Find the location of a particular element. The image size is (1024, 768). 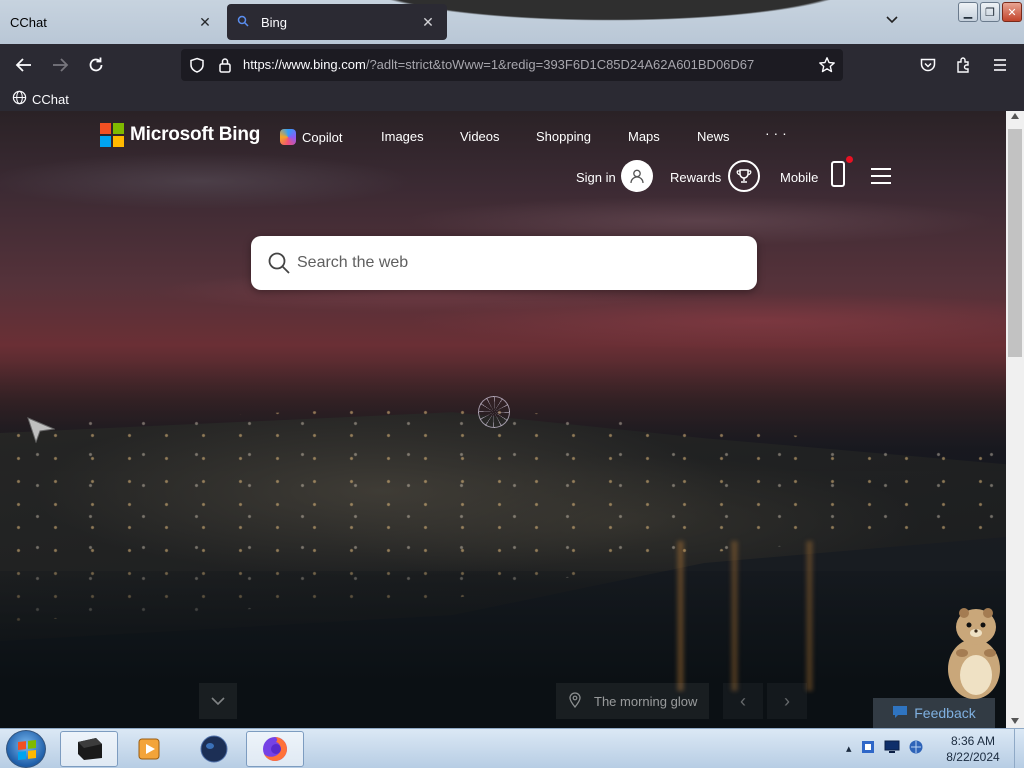

nav-videos: Videos is located at coordinates (480, 136).